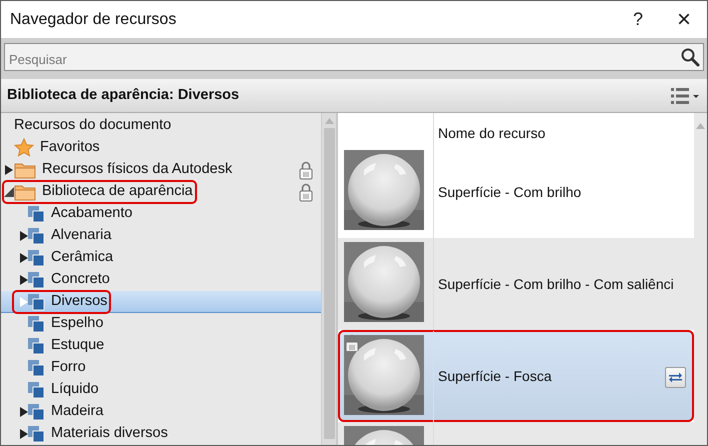 This screenshot has width=708, height=446. Describe the element at coordinates (161, 236) in the screenshot. I see `tree-item: Alvenaria` at that location.